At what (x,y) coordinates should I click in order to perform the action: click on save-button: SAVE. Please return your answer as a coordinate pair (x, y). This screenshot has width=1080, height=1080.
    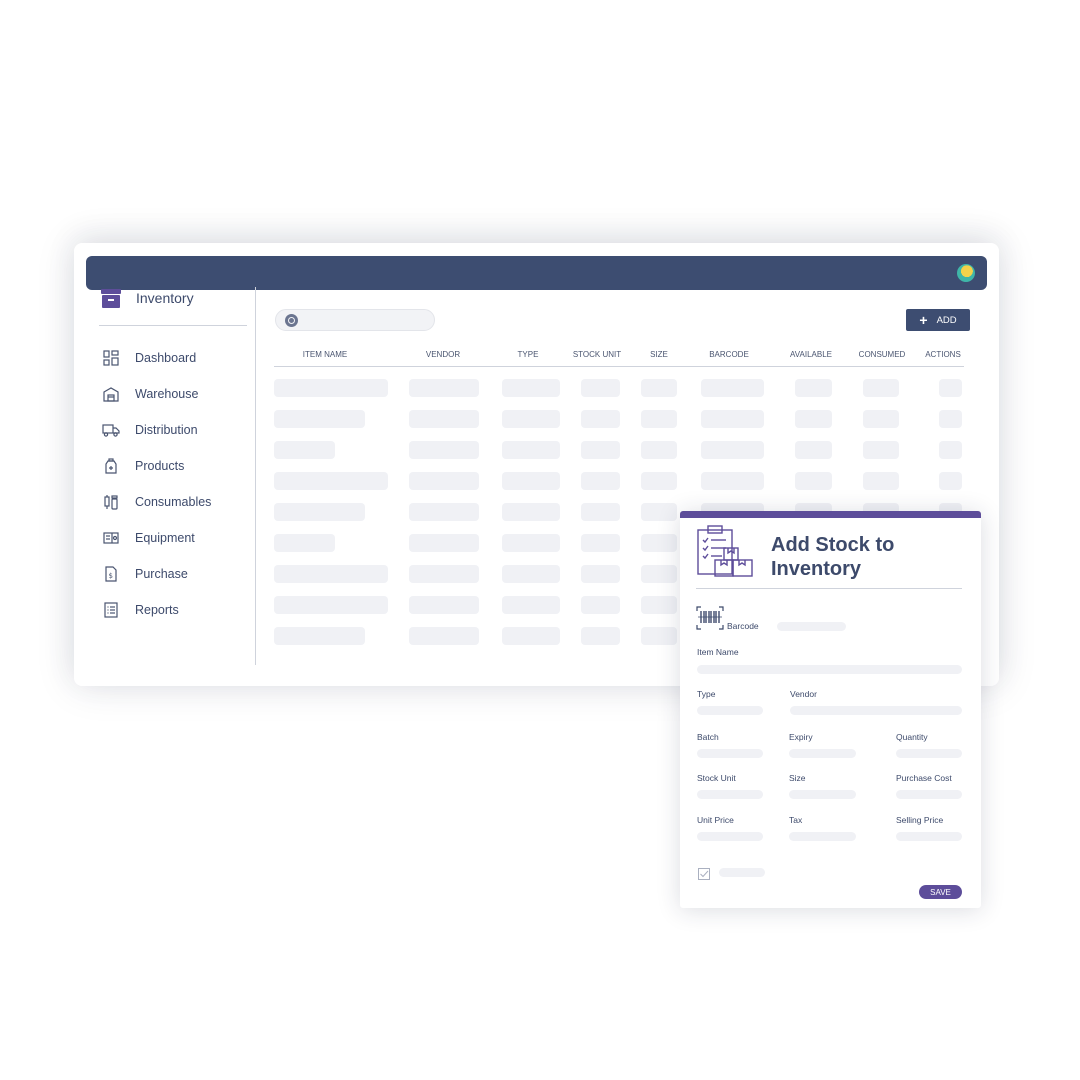
    Looking at the image, I should click on (940, 892).